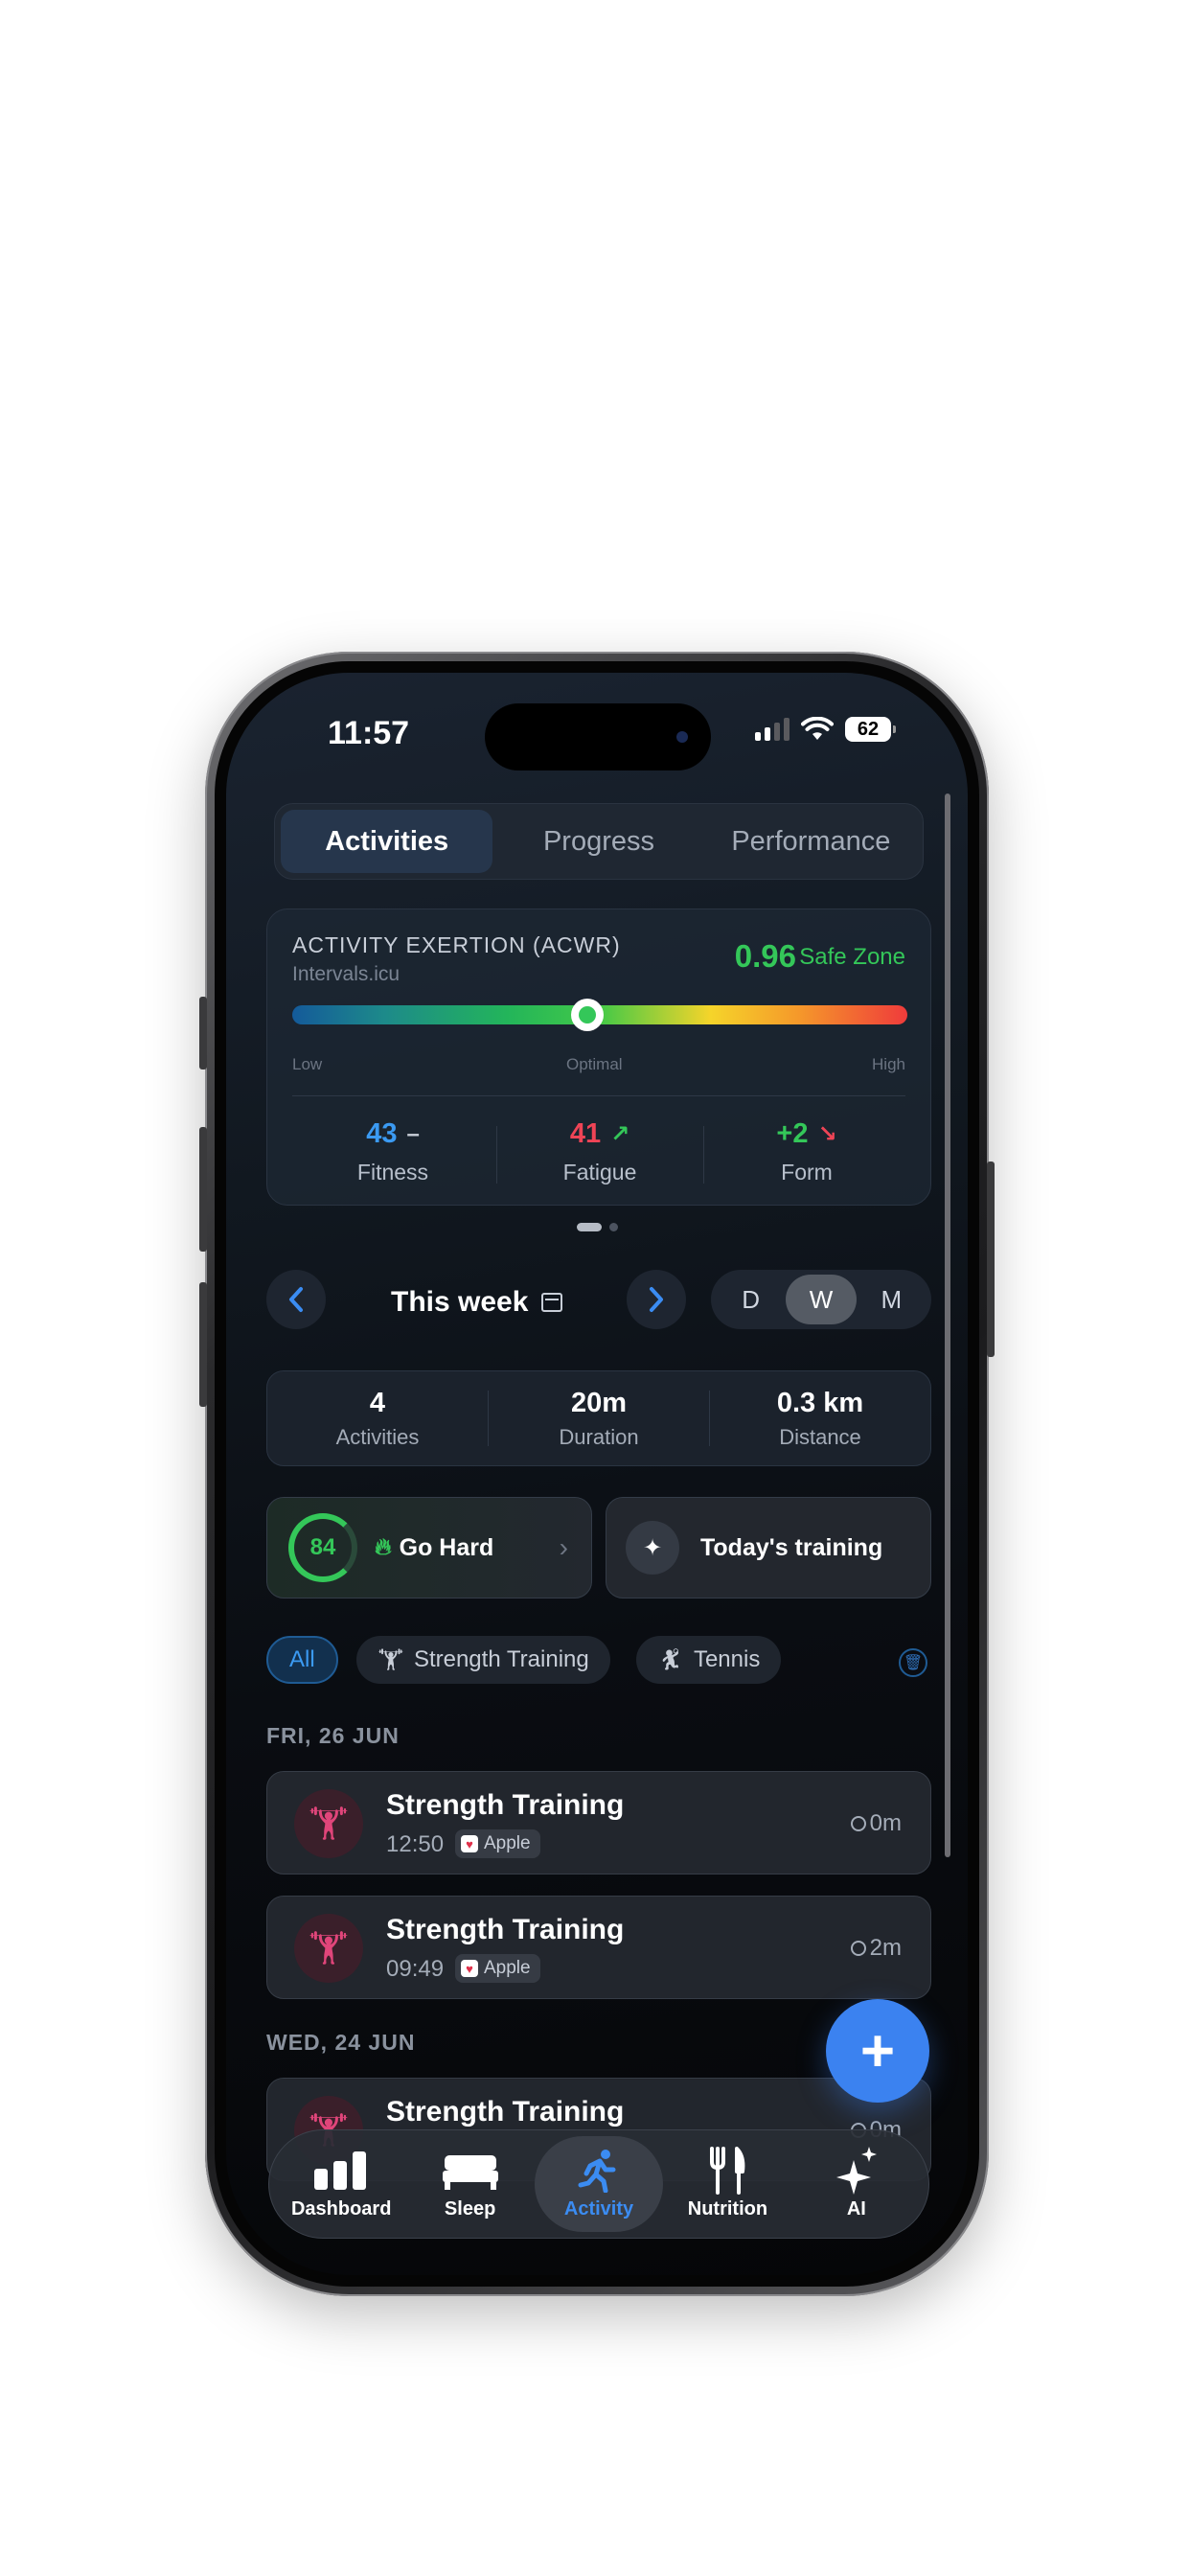  Describe the element at coordinates (477, 1302) in the screenshot. I see `period-selector: This week` at that location.